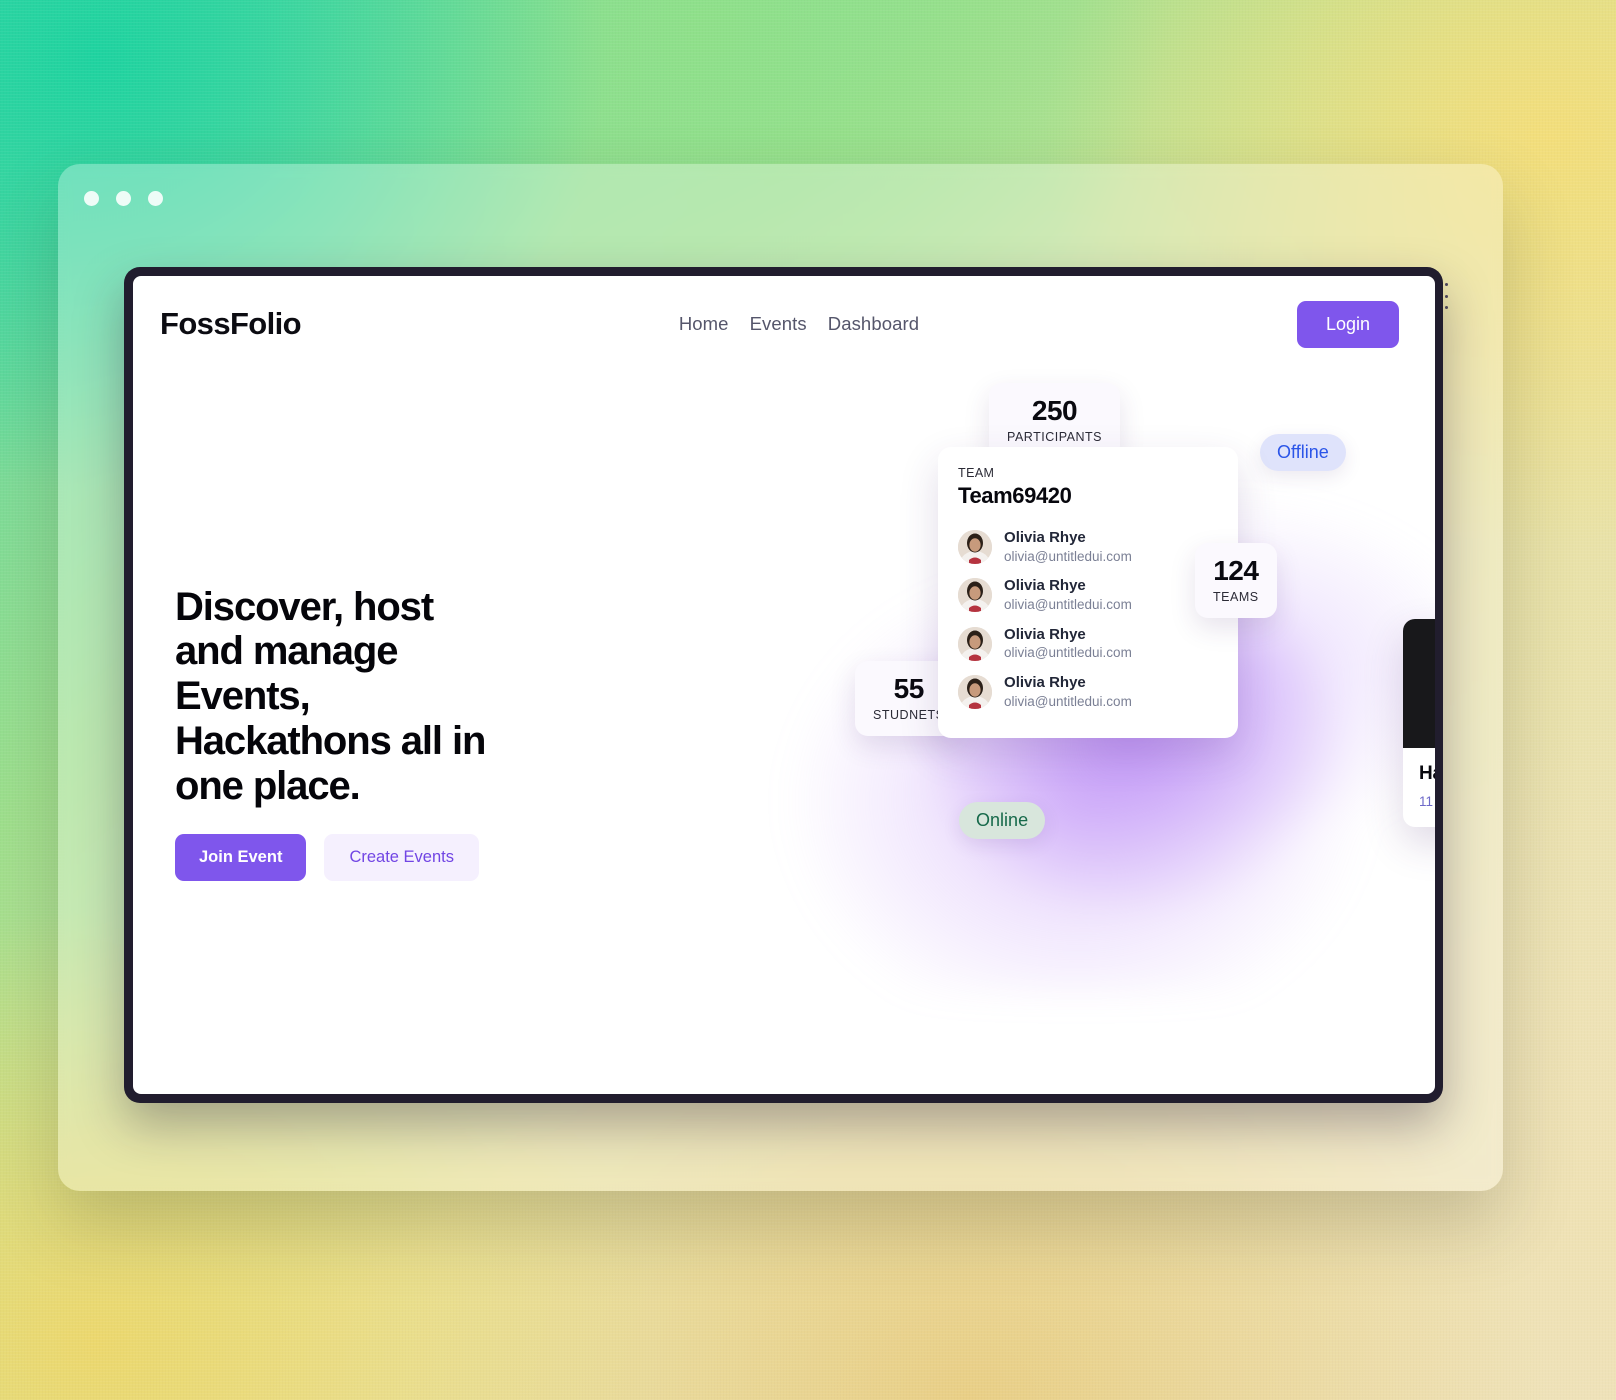 The image size is (1616, 1400). Describe the element at coordinates (1236, 596) in the screenshot. I see `stat-label-teams: TEAMS` at that location.